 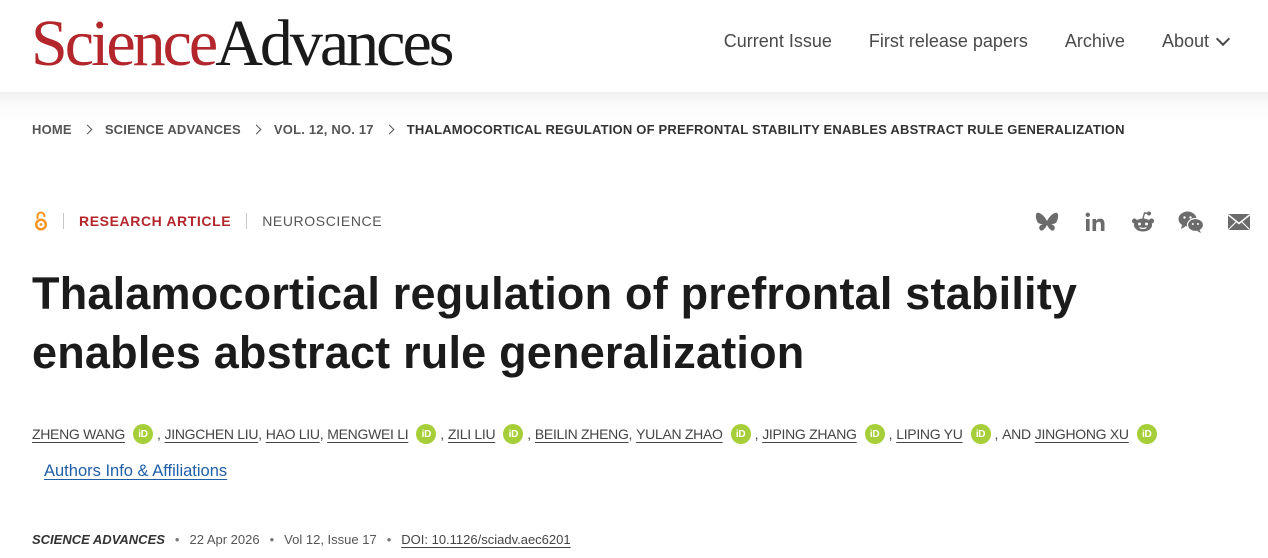 I want to click on reddit-icon, so click(x=1143, y=222).